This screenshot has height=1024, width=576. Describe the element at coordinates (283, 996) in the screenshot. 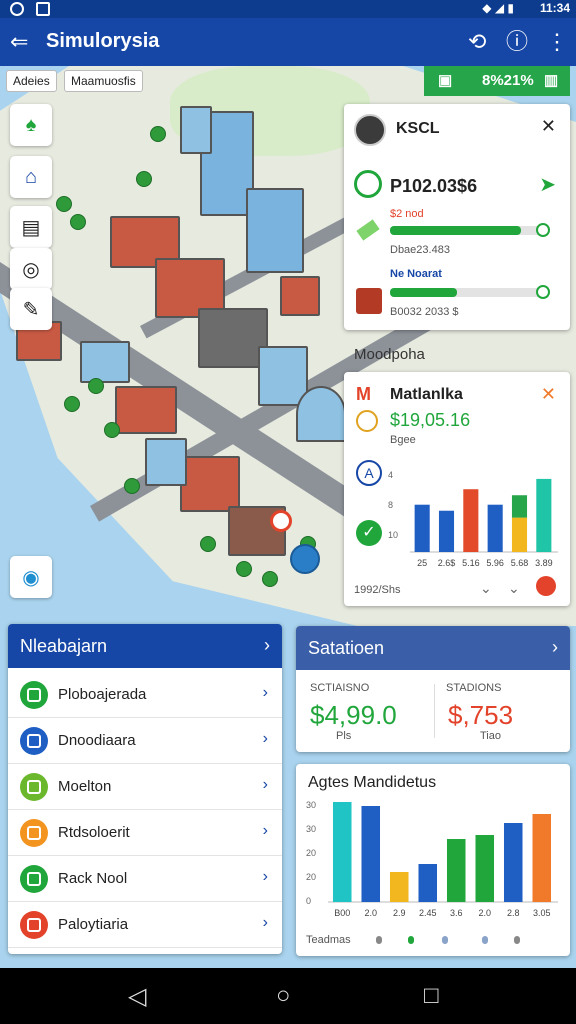

I see `home-nav-icon: ○` at that location.